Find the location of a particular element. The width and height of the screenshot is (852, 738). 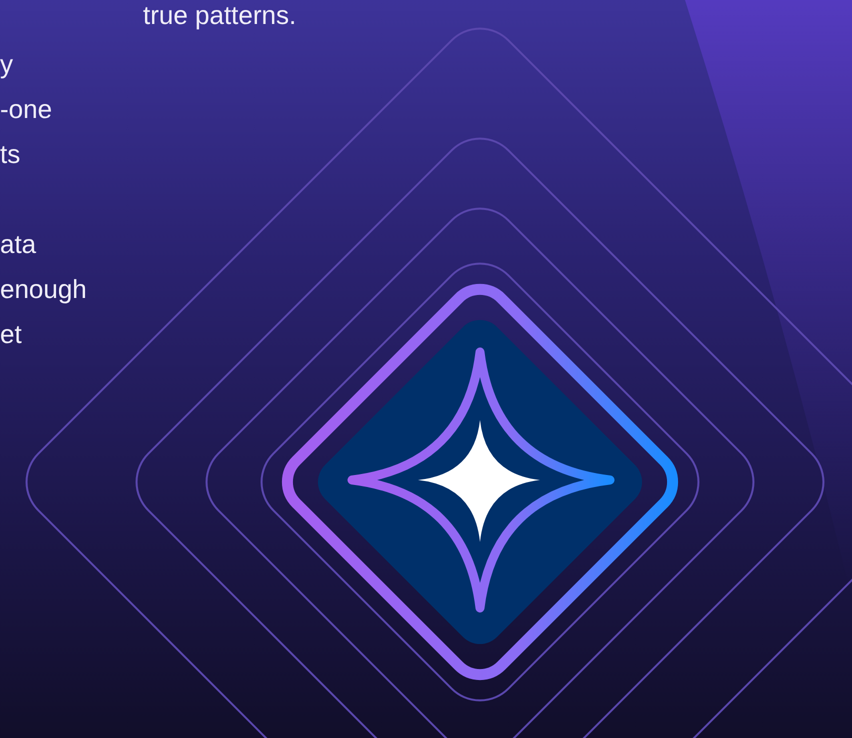

intro-text: true patterns. is located at coordinates (220, 15).